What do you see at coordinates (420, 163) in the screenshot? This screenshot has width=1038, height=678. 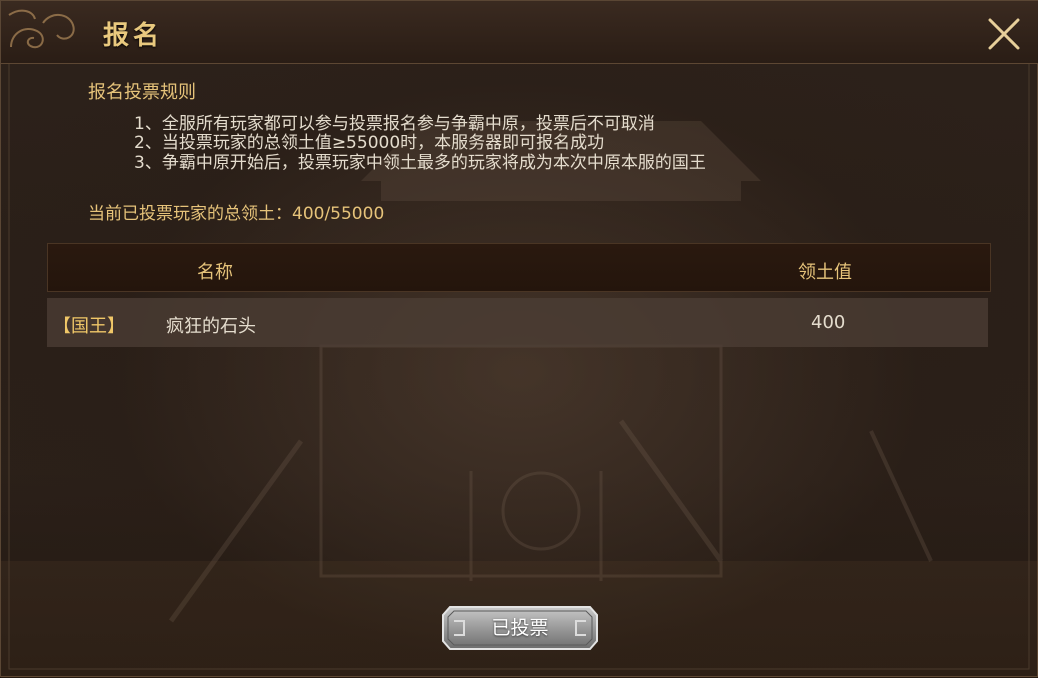 I see `rule-3: 3、争霸中原开始后，投票玩家中领土最多的玩家将成为本次中原本服的国王` at bounding box center [420, 163].